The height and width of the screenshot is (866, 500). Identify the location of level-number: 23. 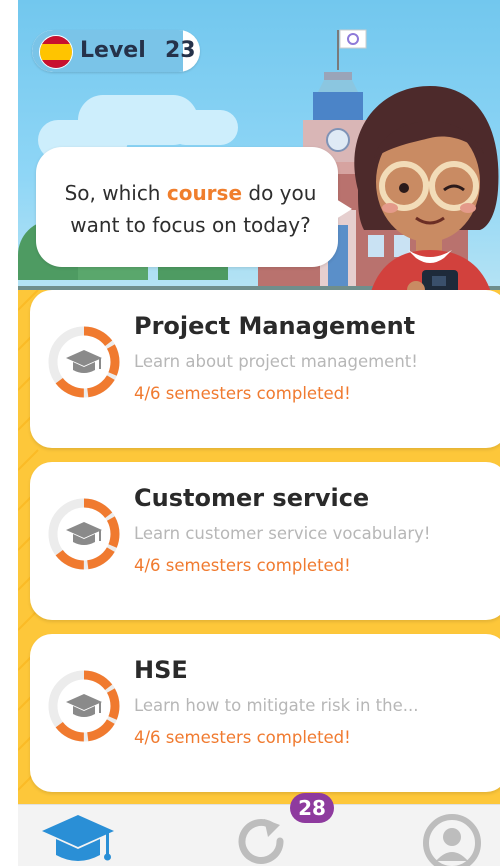
(180, 50).